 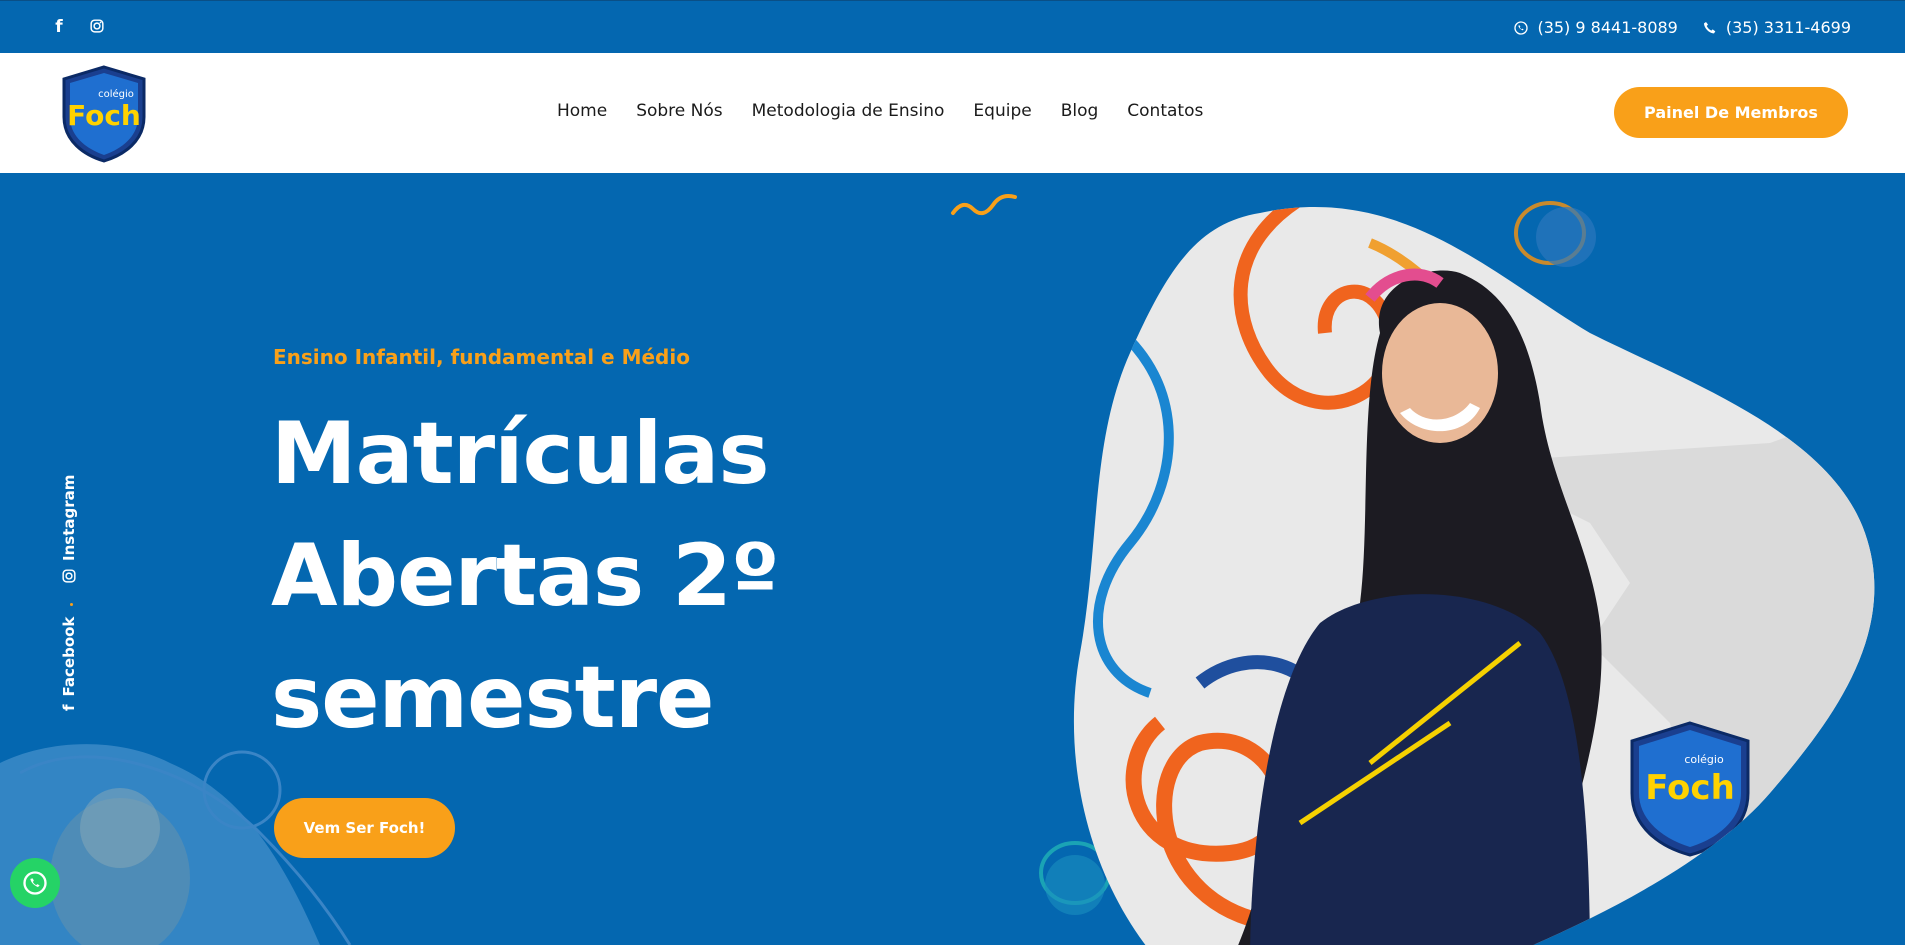 I want to click on hero-title-line-1: Matrículas, so click(x=520, y=454).